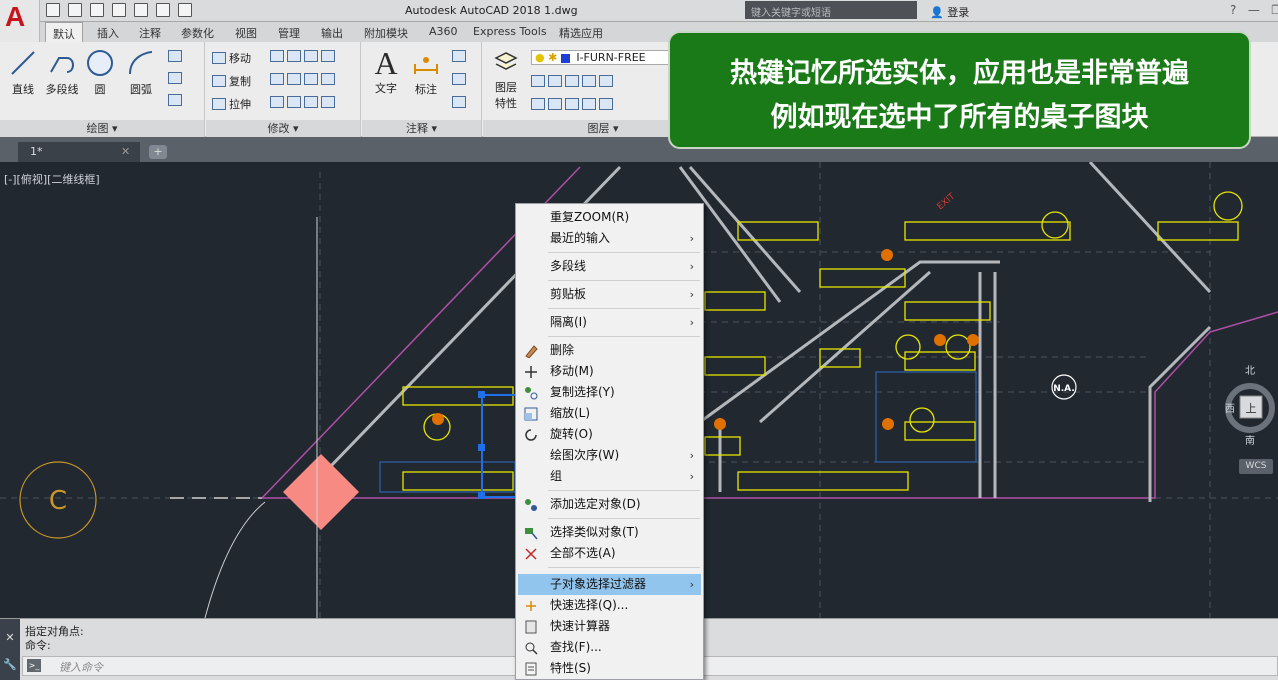 Image resolution: width=1278 pixels, height=680 pixels. What do you see at coordinates (185, 10) in the screenshot?
I see `redo-icon` at bounding box center [185, 10].